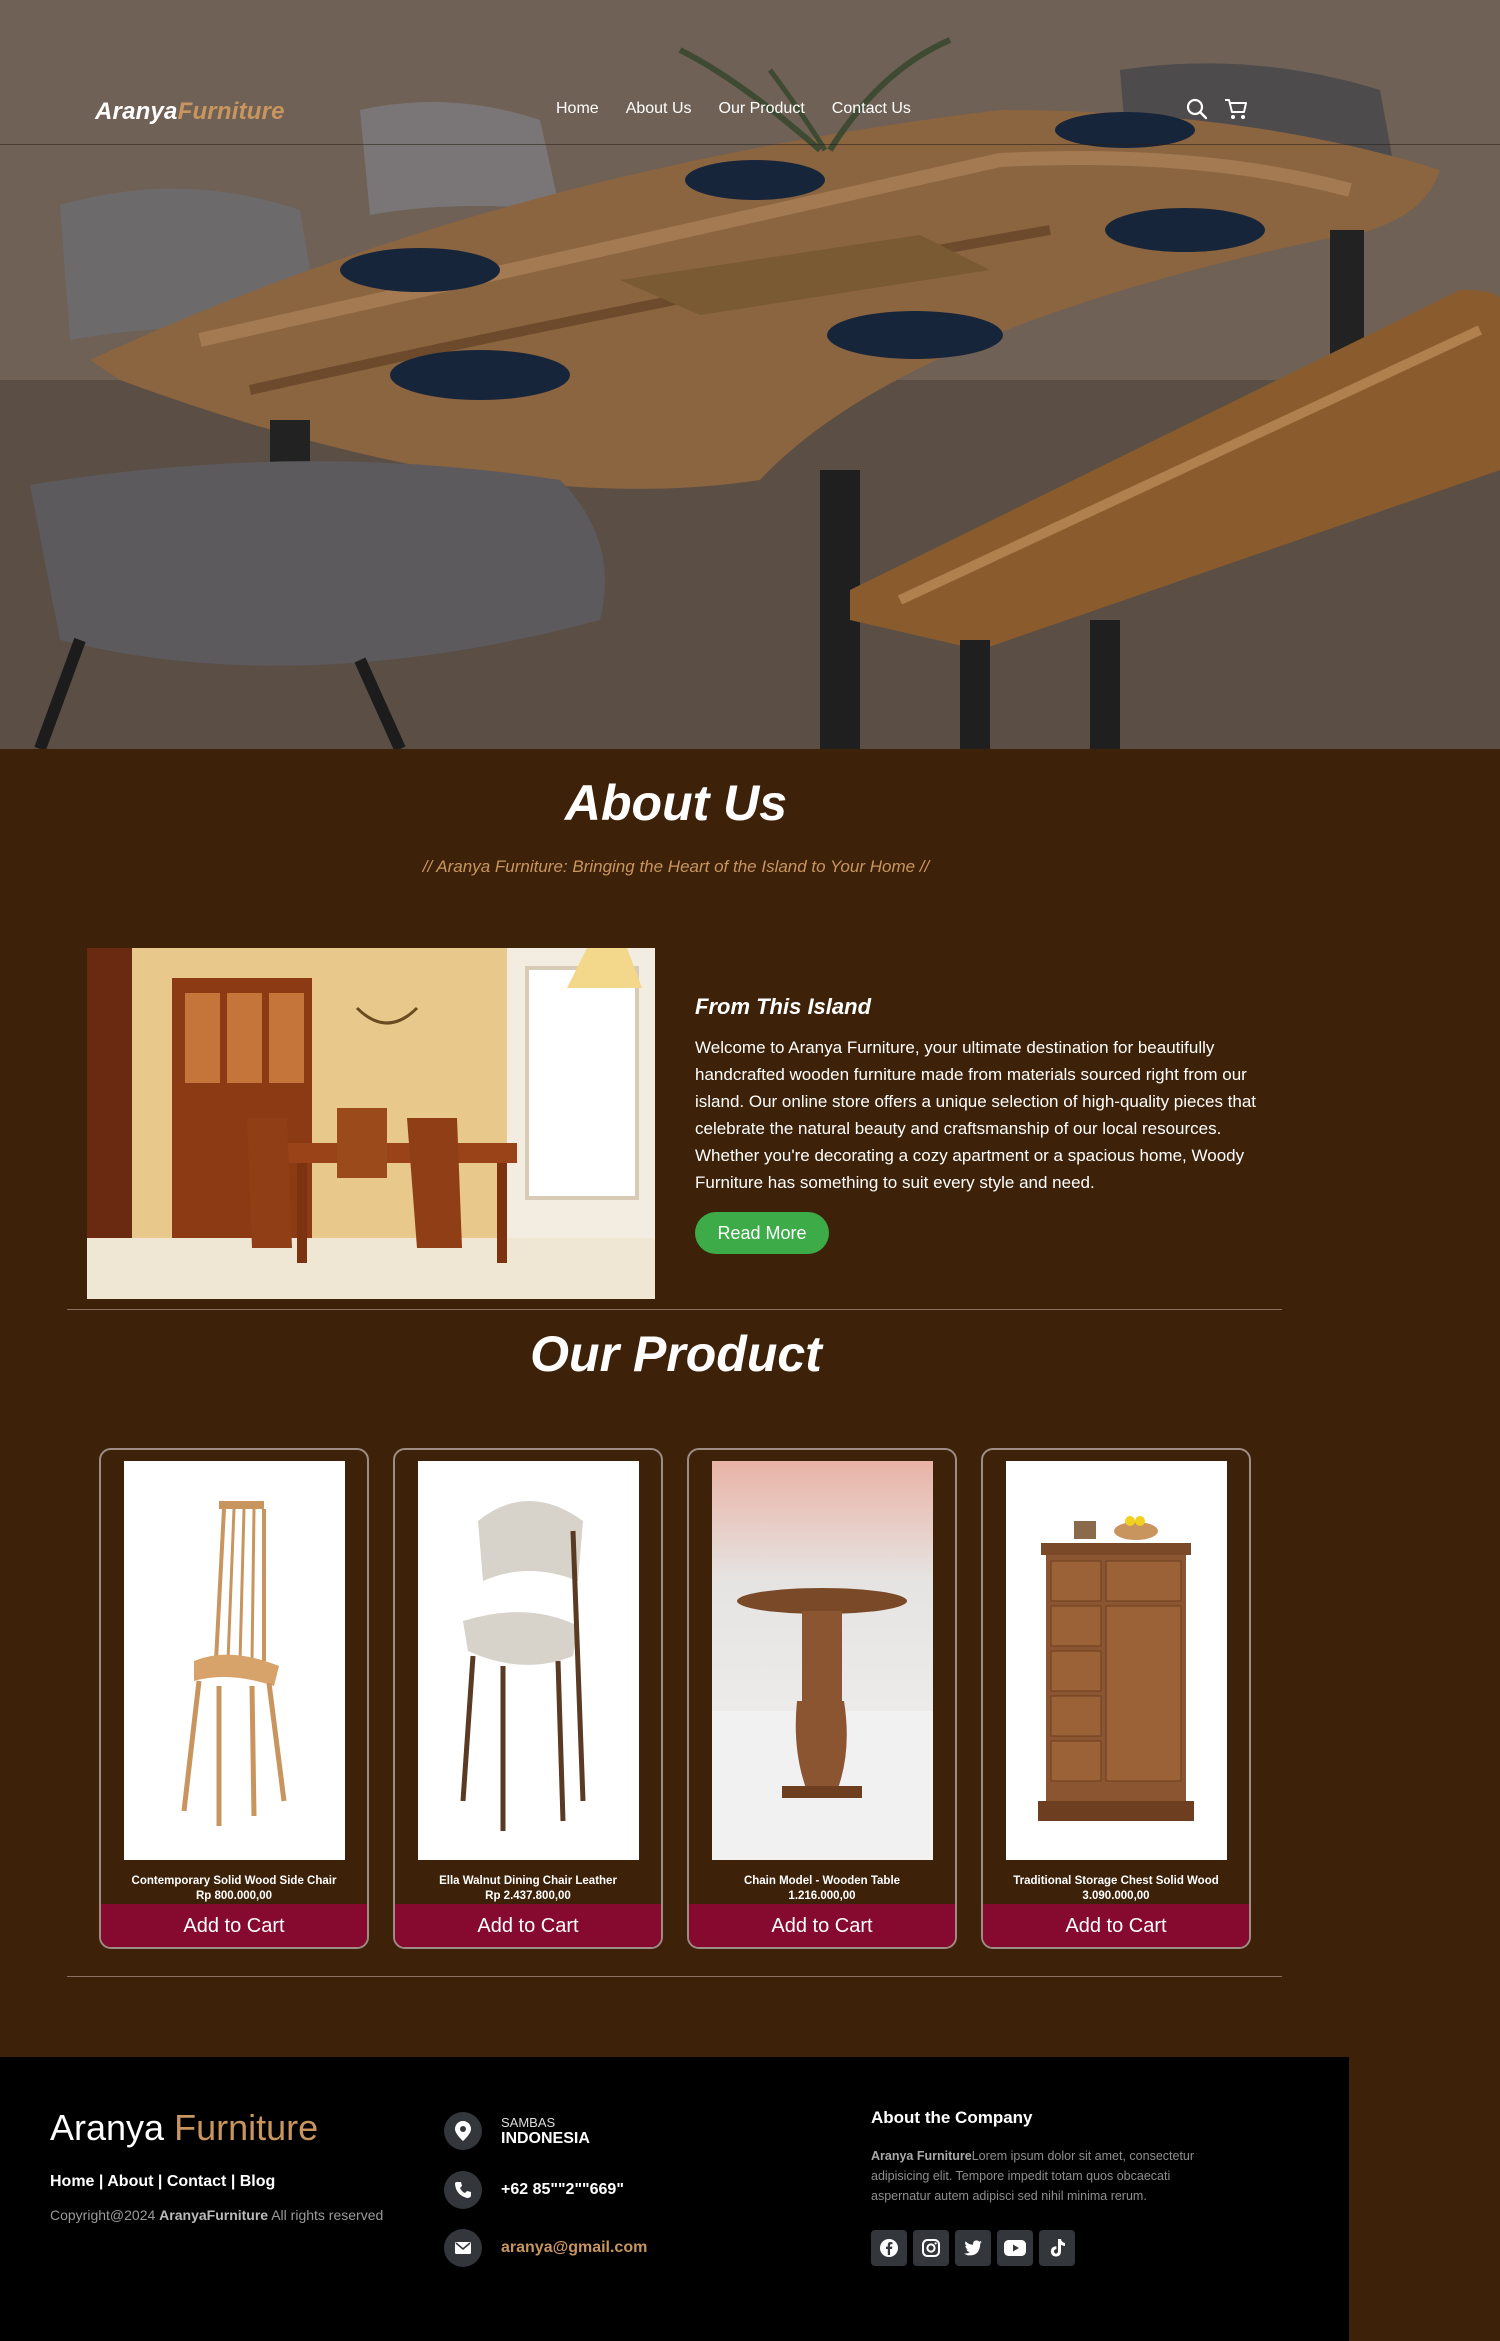  I want to click on footer-logo-aranya: Aranya, so click(107, 2127).